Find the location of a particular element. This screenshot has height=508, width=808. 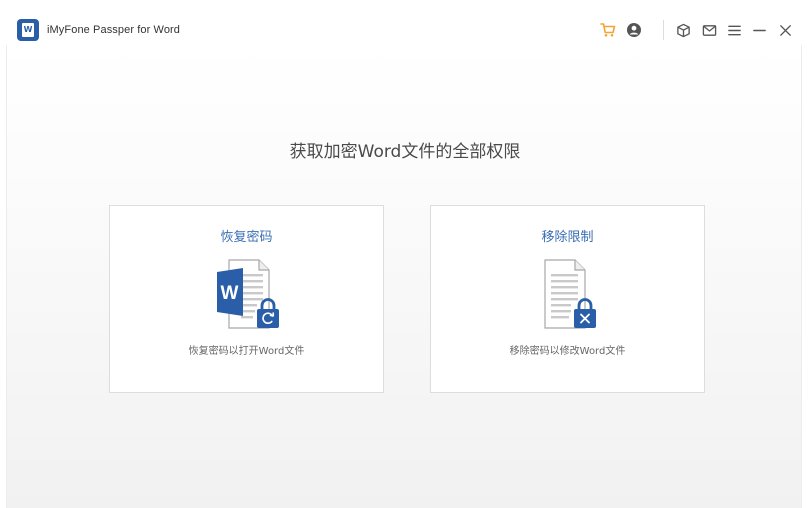

remove-restrictions-card: 移除限制 移除密码以修改Word文件 is located at coordinates (567, 299).